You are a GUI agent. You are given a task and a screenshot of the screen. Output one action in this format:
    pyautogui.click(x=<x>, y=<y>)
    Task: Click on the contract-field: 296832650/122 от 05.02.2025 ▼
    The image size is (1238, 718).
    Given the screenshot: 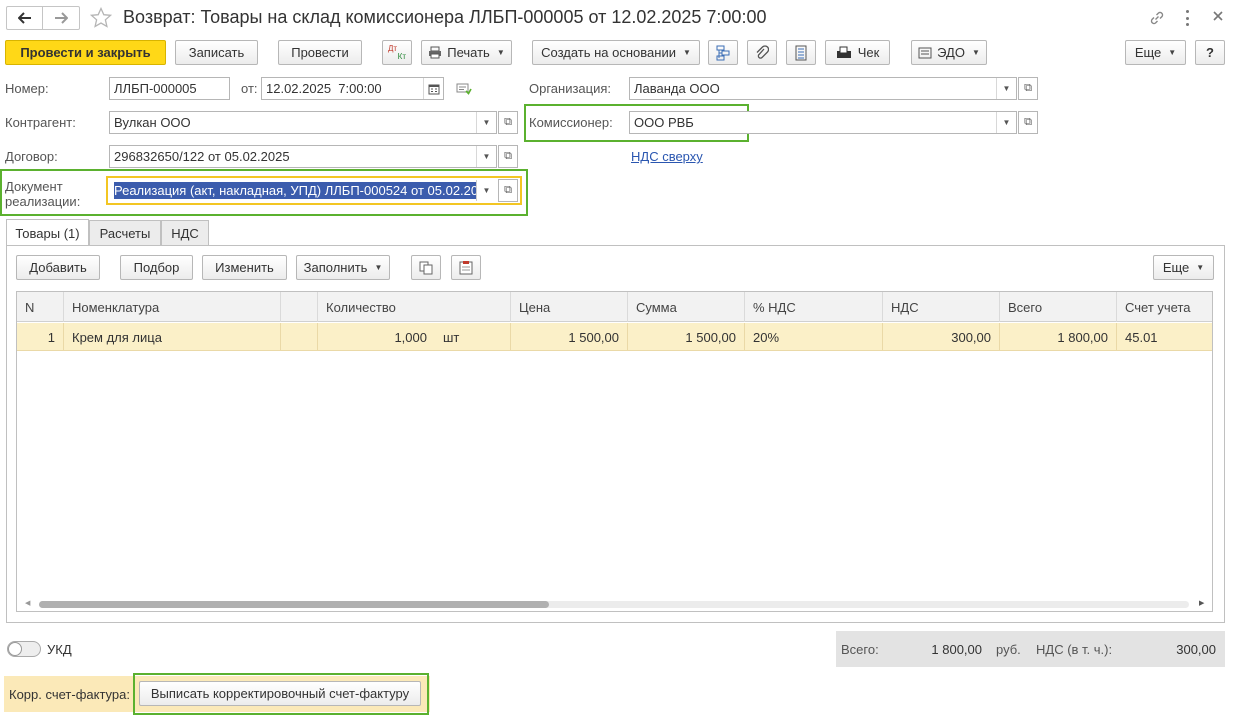 What is the action you would take?
    pyautogui.click(x=303, y=156)
    